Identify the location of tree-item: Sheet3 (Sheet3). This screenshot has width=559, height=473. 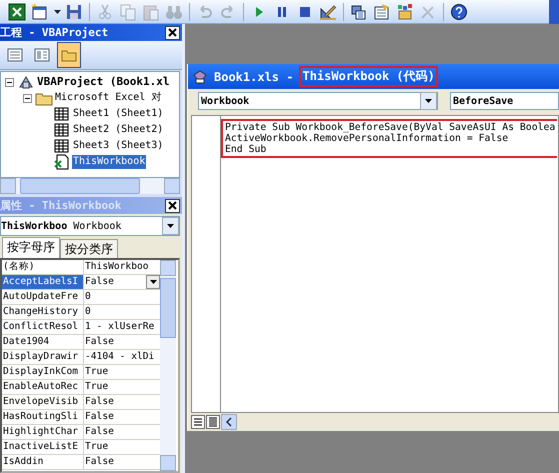
(118, 146).